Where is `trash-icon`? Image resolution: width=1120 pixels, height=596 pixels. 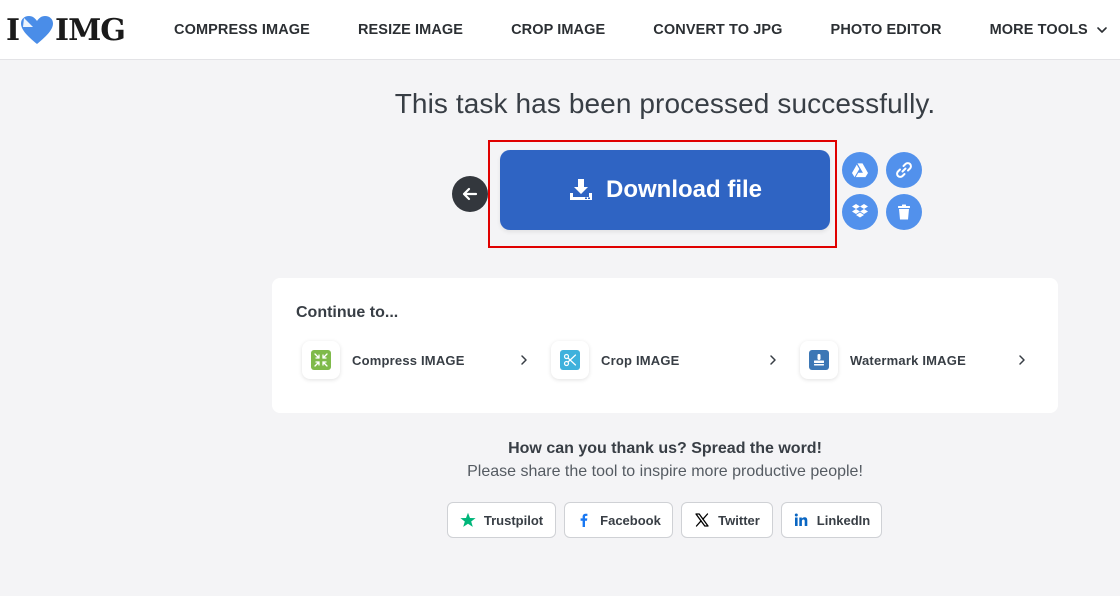 trash-icon is located at coordinates (904, 212).